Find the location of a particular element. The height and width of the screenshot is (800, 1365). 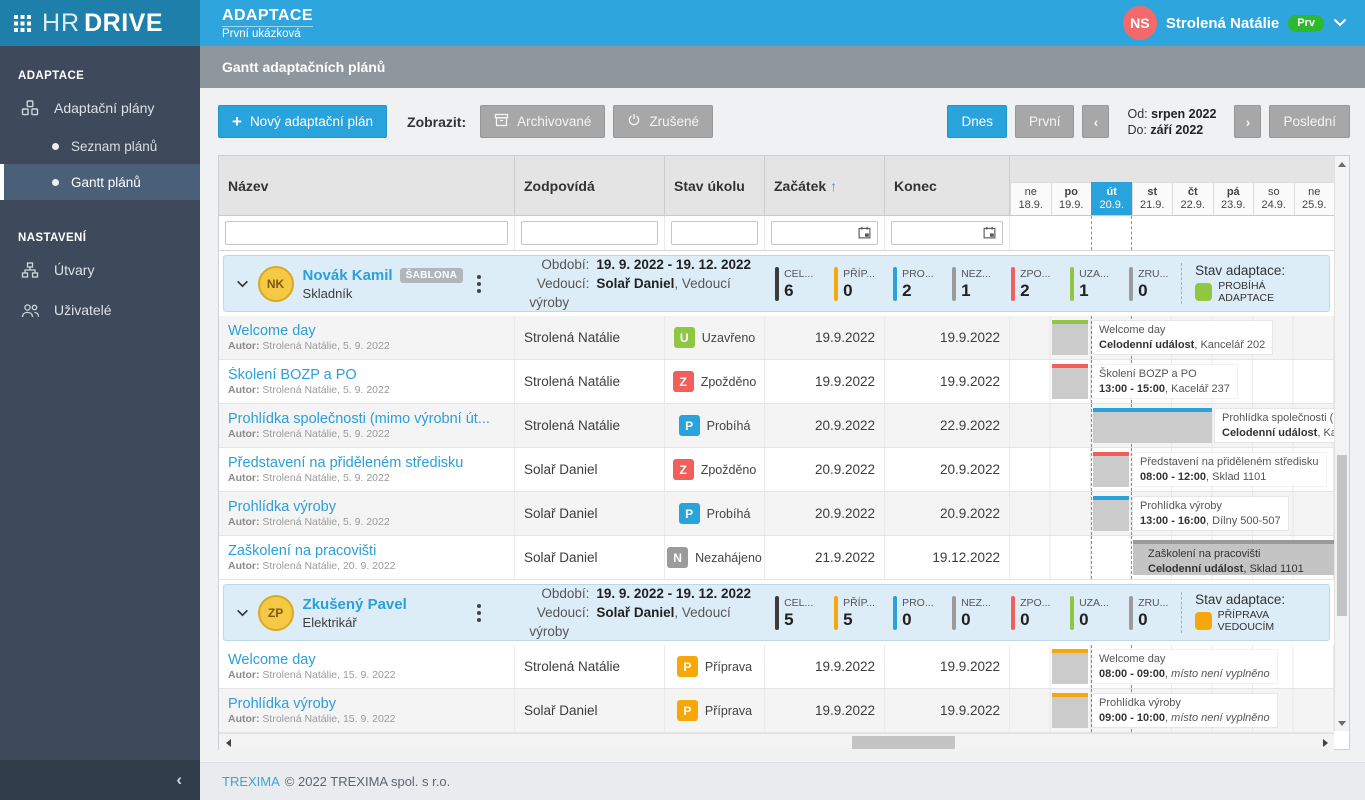

scroll-left-arrow is located at coordinates (228, 742).